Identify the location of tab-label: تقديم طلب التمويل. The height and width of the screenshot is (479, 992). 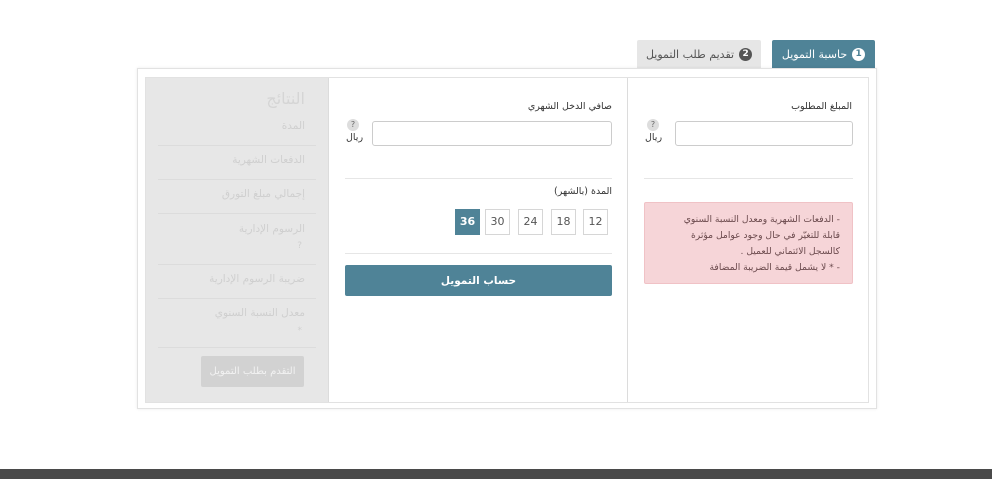
(690, 54).